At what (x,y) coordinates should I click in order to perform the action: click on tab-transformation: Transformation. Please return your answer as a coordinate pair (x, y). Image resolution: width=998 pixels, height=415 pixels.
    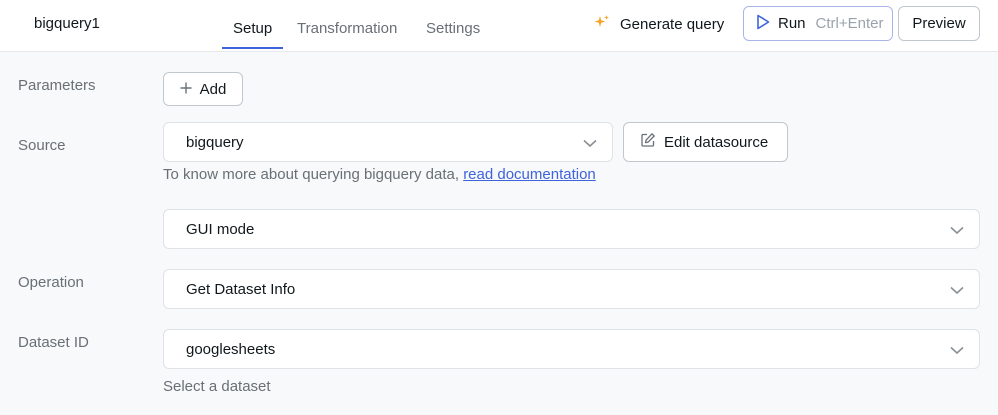
    Looking at the image, I should click on (347, 35).